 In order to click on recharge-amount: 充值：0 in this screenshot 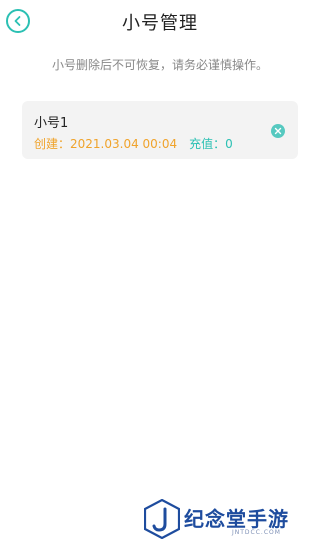, I will do `click(211, 144)`.